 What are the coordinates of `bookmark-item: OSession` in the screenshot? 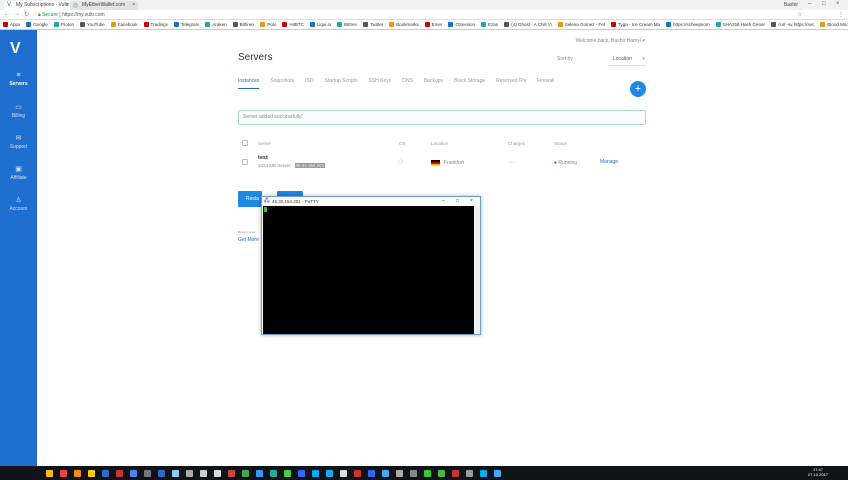 It's located at (461, 24).